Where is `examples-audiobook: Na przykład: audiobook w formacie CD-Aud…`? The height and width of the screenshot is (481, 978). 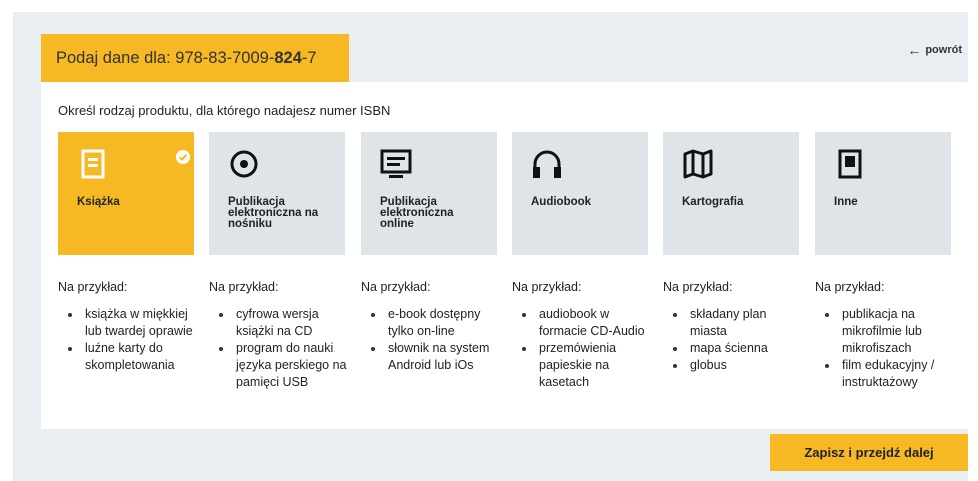 examples-audiobook: Na przykład: audiobook w formacie CD-Aud… is located at coordinates (582, 335).